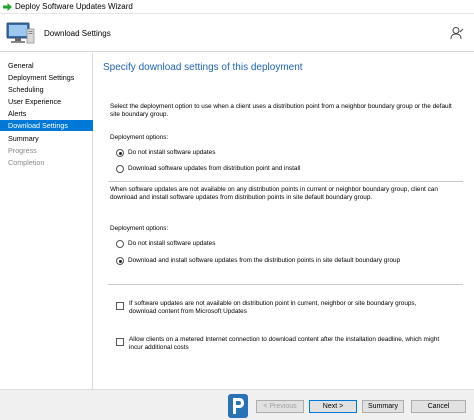  Describe the element at coordinates (139, 137) in the screenshot. I see `section1-options-label: Deployment options:` at that location.